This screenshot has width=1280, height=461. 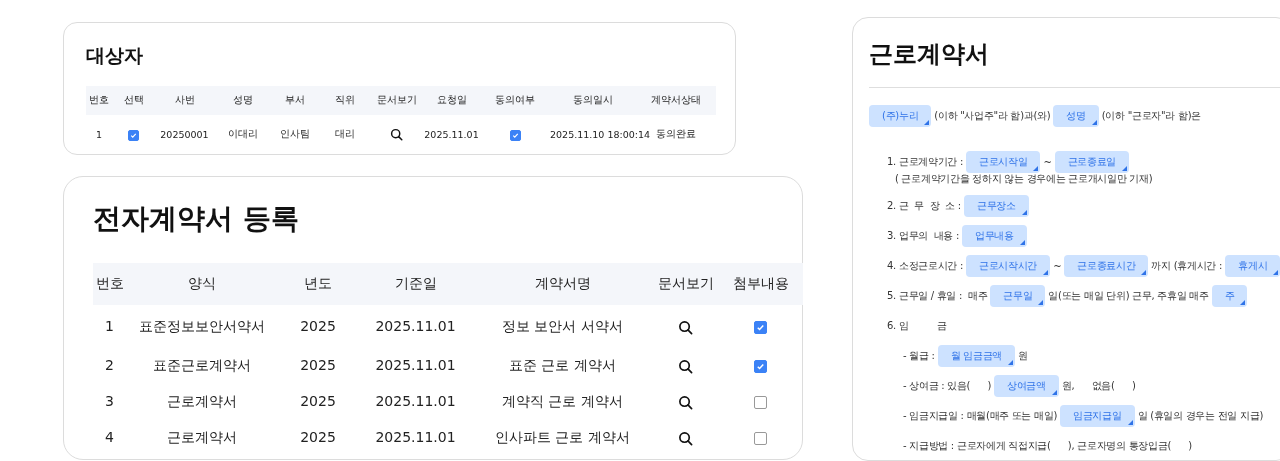 What do you see at coordinates (295, 133) in the screenshot?
I see `table-cell: 인사팀` at bounding box center [295, 133].